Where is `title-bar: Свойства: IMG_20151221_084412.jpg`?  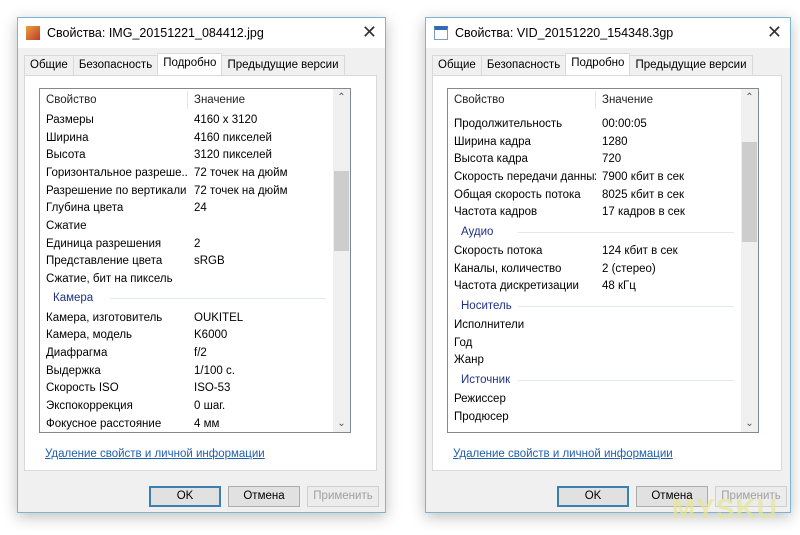 title-bar: Свойства: IMG_20151221_084412.jpg is located at coordinates (201, 33).